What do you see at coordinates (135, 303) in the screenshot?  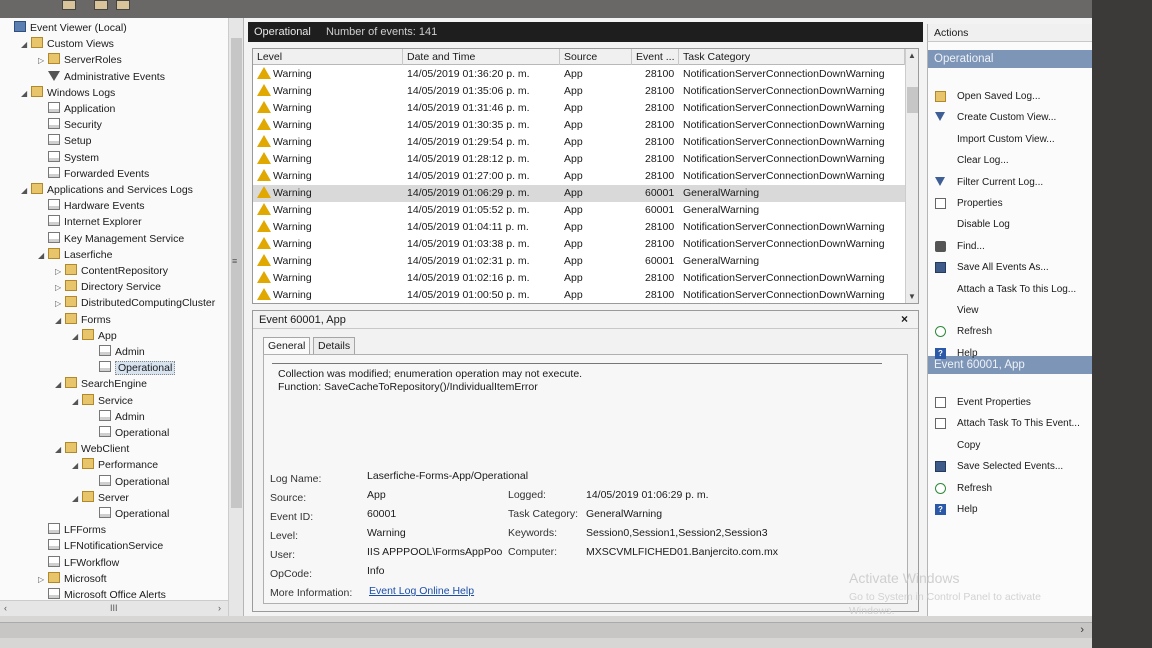 I see `tree-item: ▷ DistributedComputingCluster` at bounding box center [135, 303].